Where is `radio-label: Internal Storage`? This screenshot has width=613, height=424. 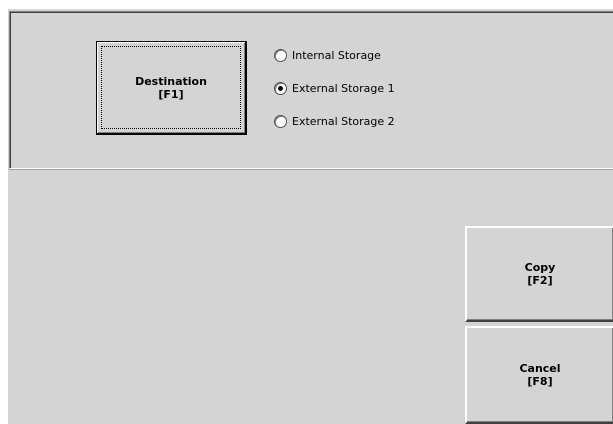
radio-label: Internal Storage is located at coordinates (336, 55).